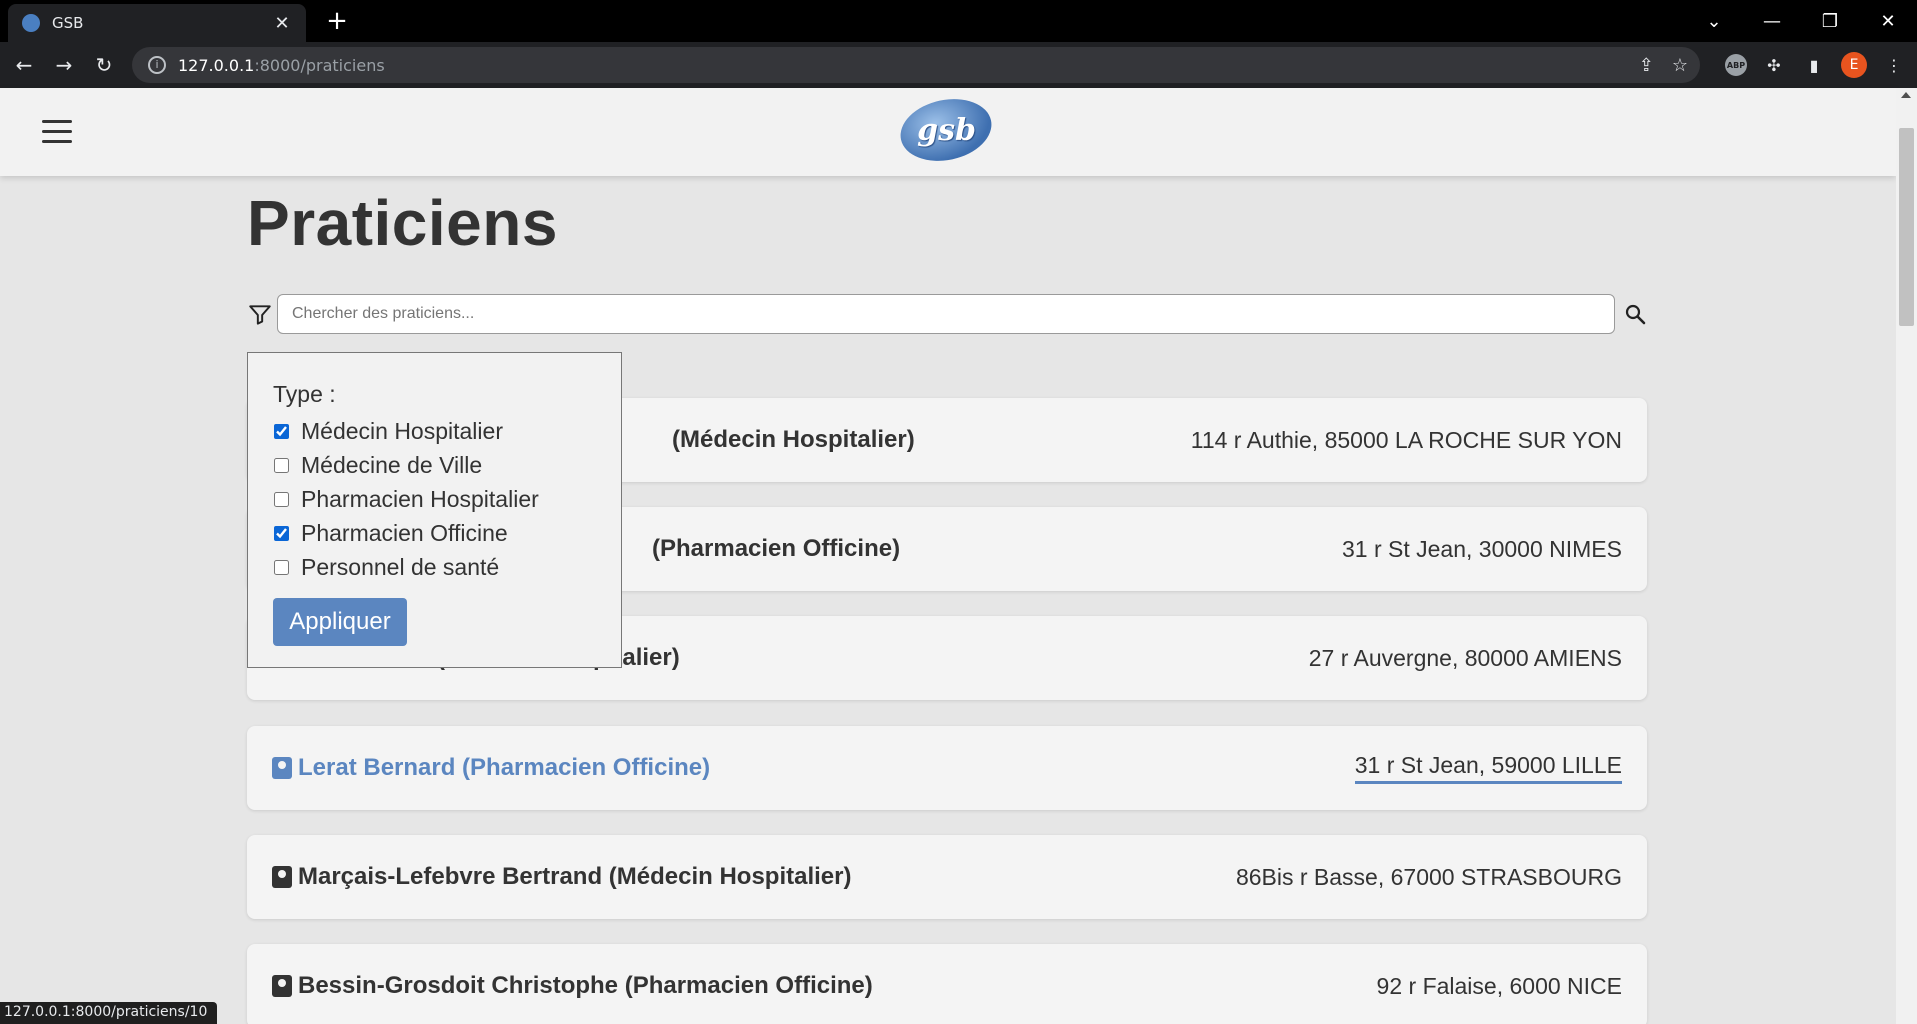 This screenshot has width=1917, height=1024. What do you see at coordinates (958, 21) in the screenshot?
I see `browser-tabbar: GSB ✕ + ⌄ — ❐ ✕` at bounding box center [958, 21].